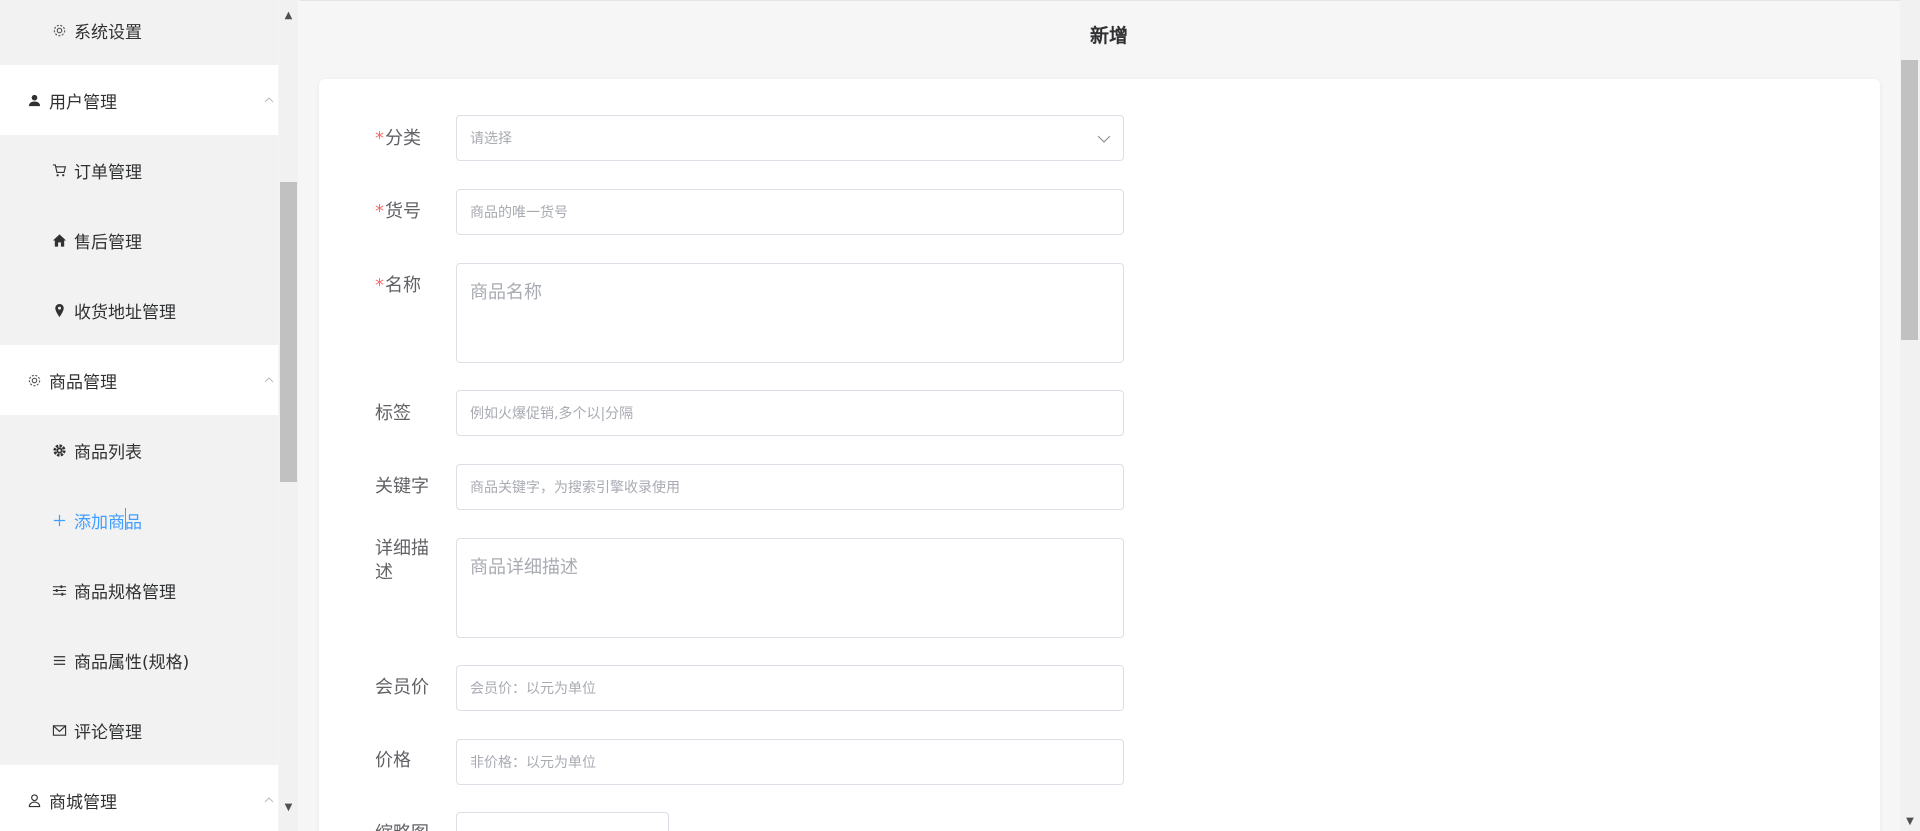  Describe the element at coordinates (393, 413) in the screenshot. I see `tags-label: 标签` at that location.